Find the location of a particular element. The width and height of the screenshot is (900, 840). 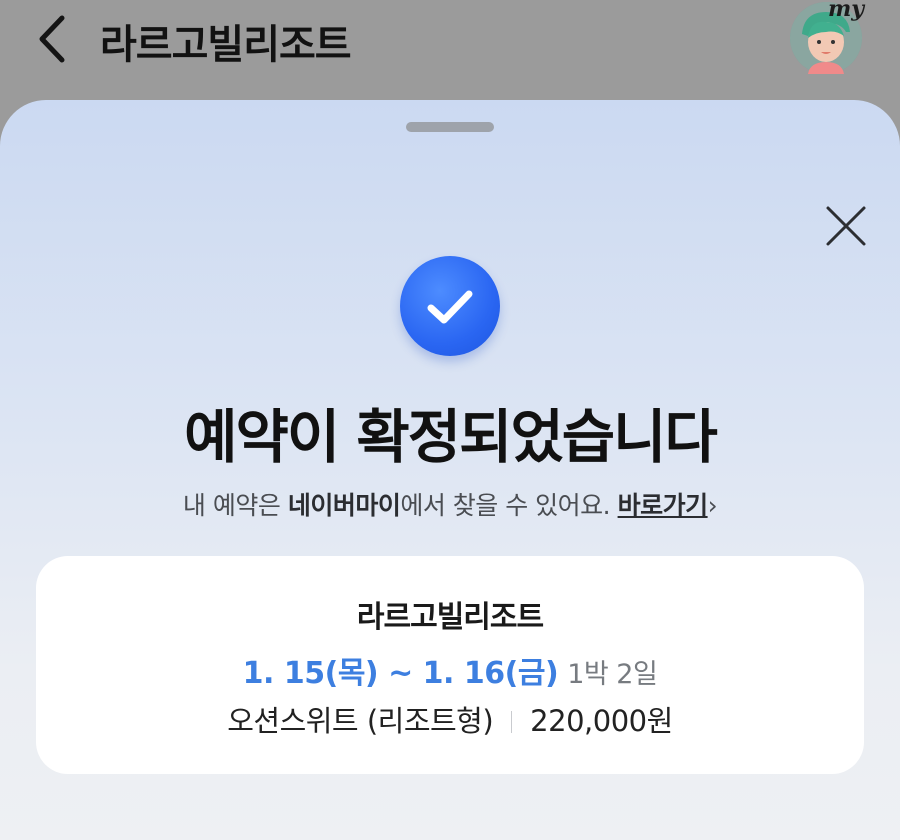

room-type: 오션스위트 (리조트형) is located at coordinates (360, 721).